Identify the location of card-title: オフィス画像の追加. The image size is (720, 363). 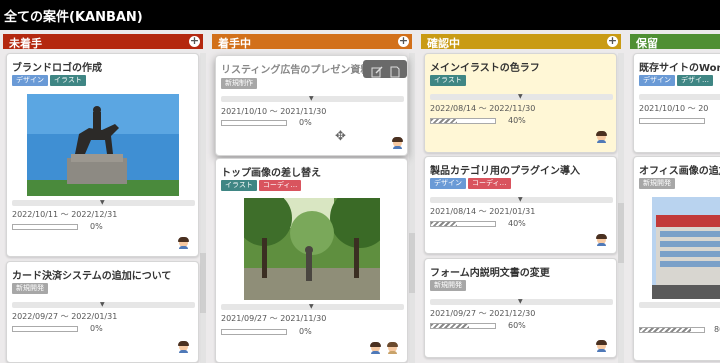
(679, 171).